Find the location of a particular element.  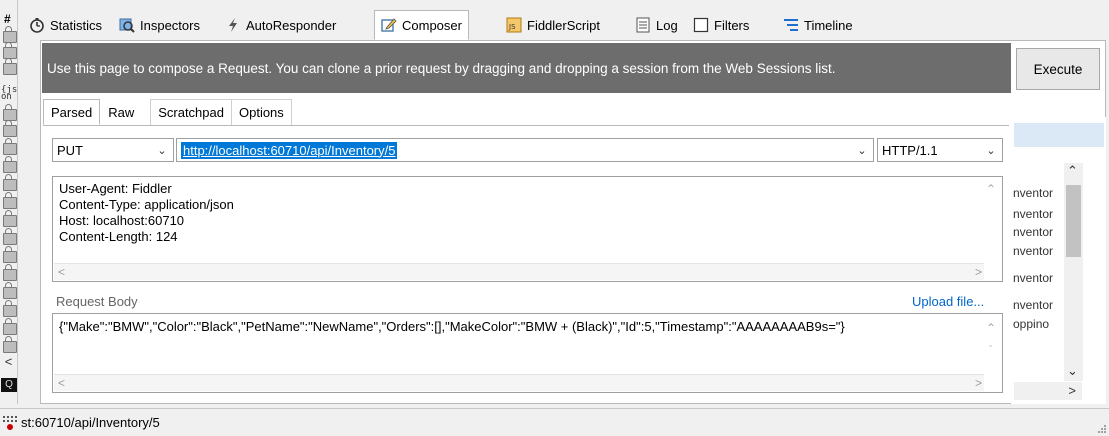

status-url-text: st:60710/api/Inventory/5 is located at coordinates (90, 422).